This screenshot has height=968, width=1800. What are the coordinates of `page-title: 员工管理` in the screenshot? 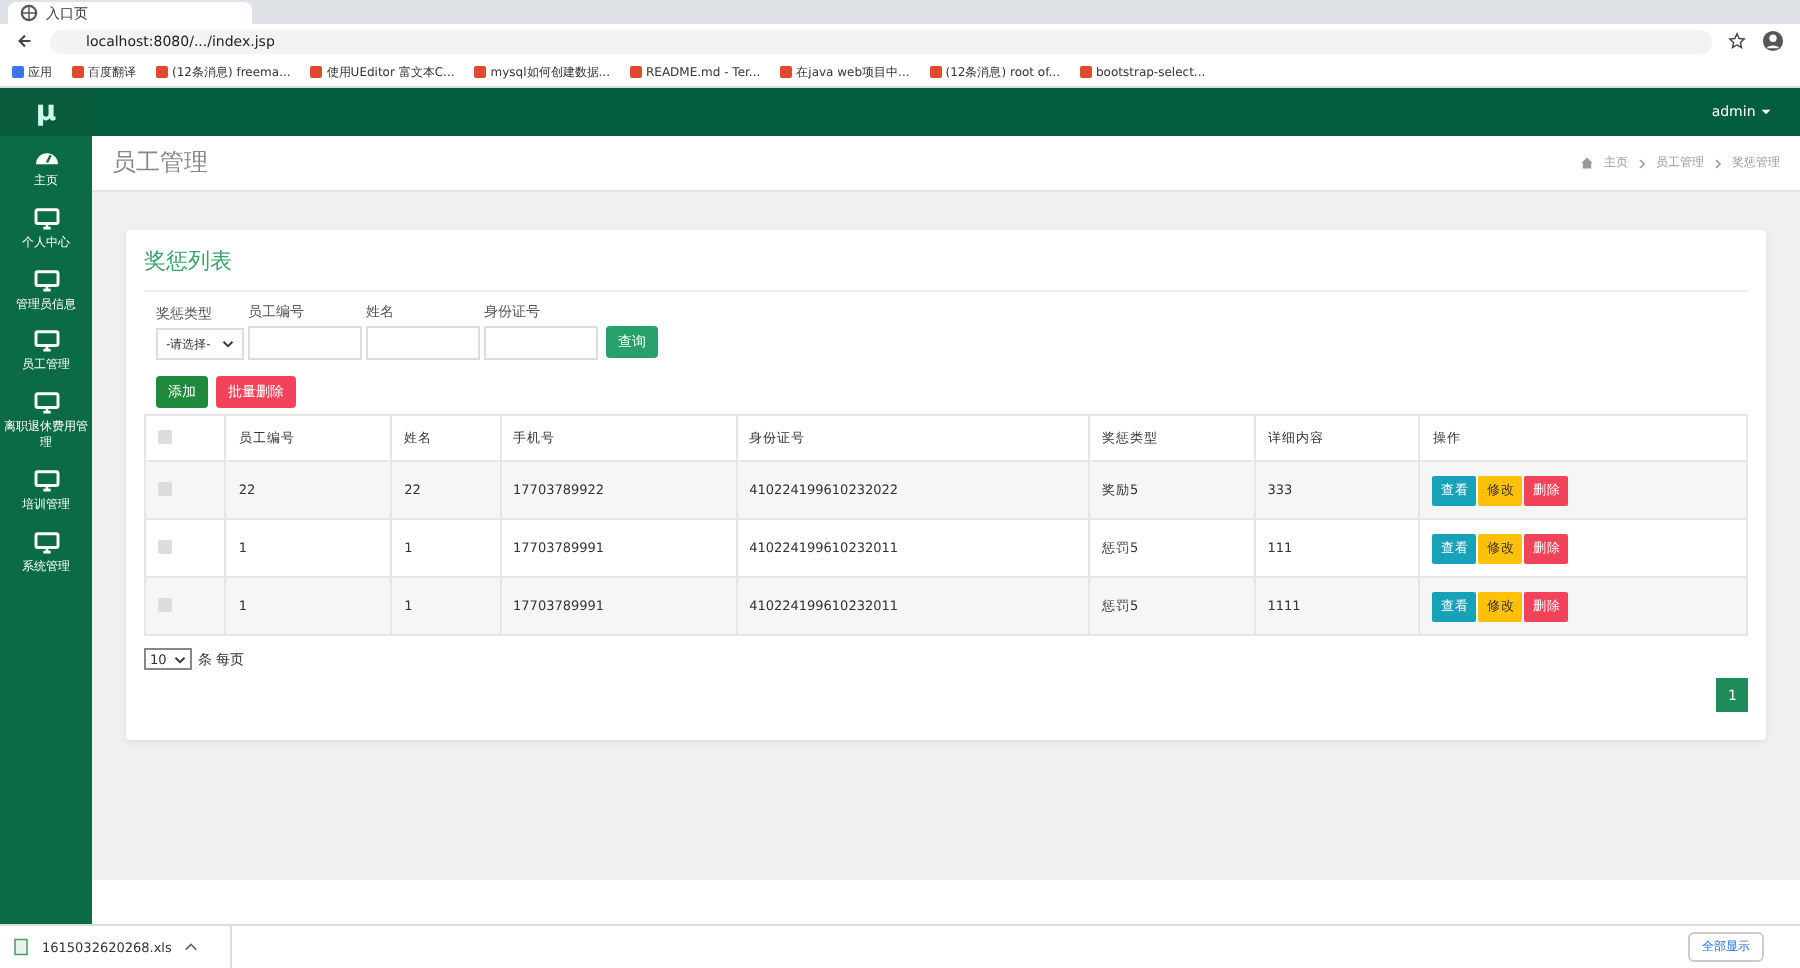 It's located at (160, 163).